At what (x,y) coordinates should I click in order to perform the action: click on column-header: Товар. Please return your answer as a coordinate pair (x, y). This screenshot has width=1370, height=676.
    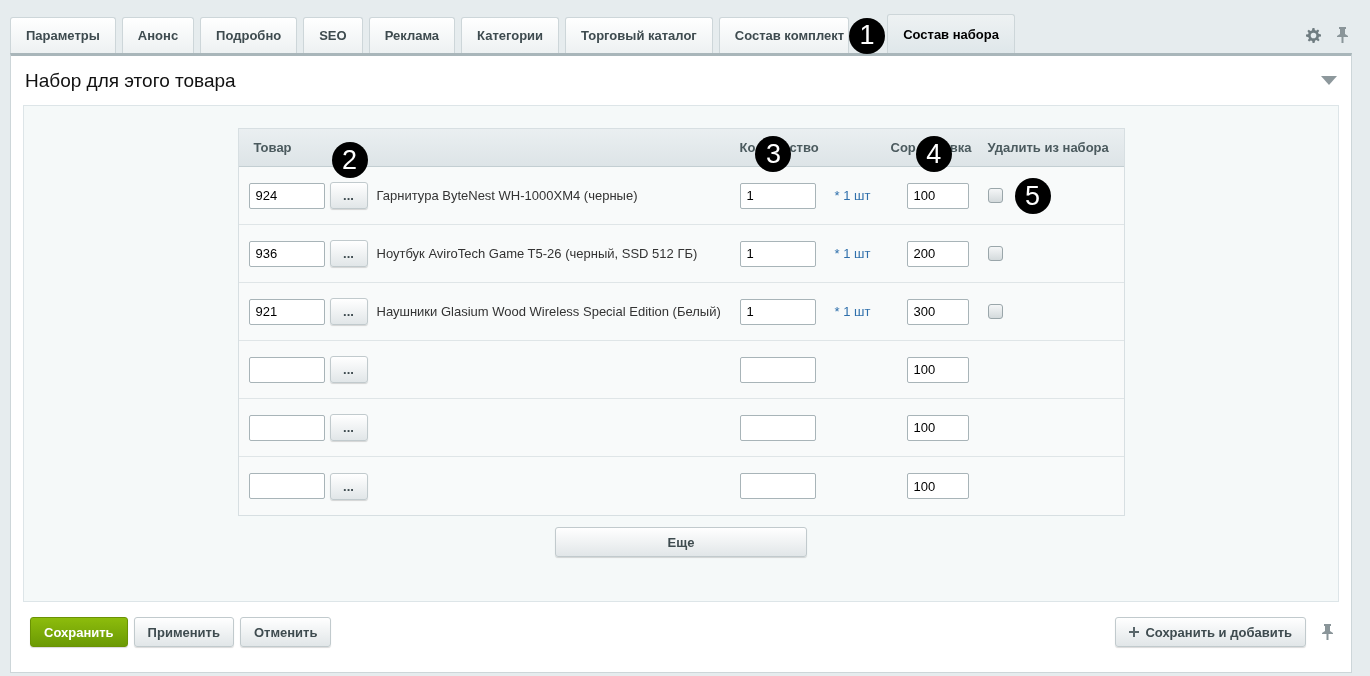
    Looking at the image, I should click on (272, 147).